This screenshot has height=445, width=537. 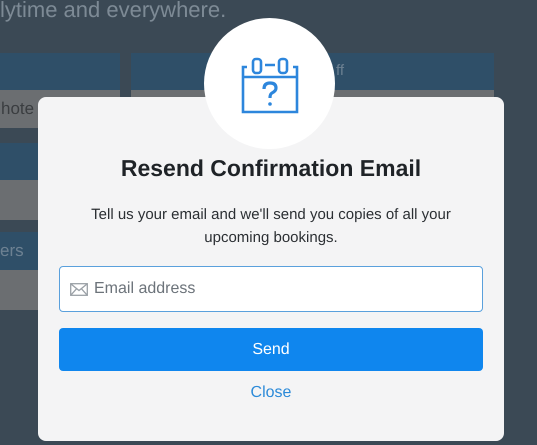 What do you see at coordinates (271, 289) in the screenshot?
I see `email-field: Email address` at bounding box center [271, 289].